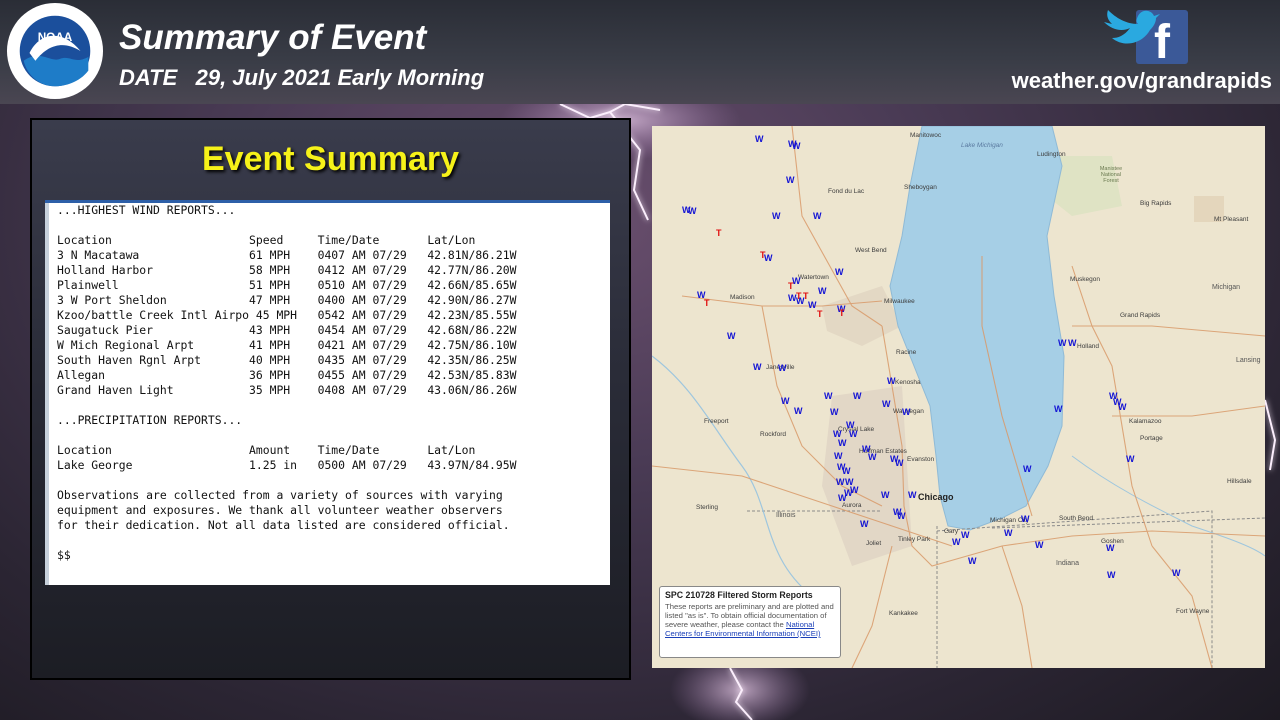 The height and width of the screenshot is (720, 1280). I want to click on svg-text: f, so click(1162, 42).